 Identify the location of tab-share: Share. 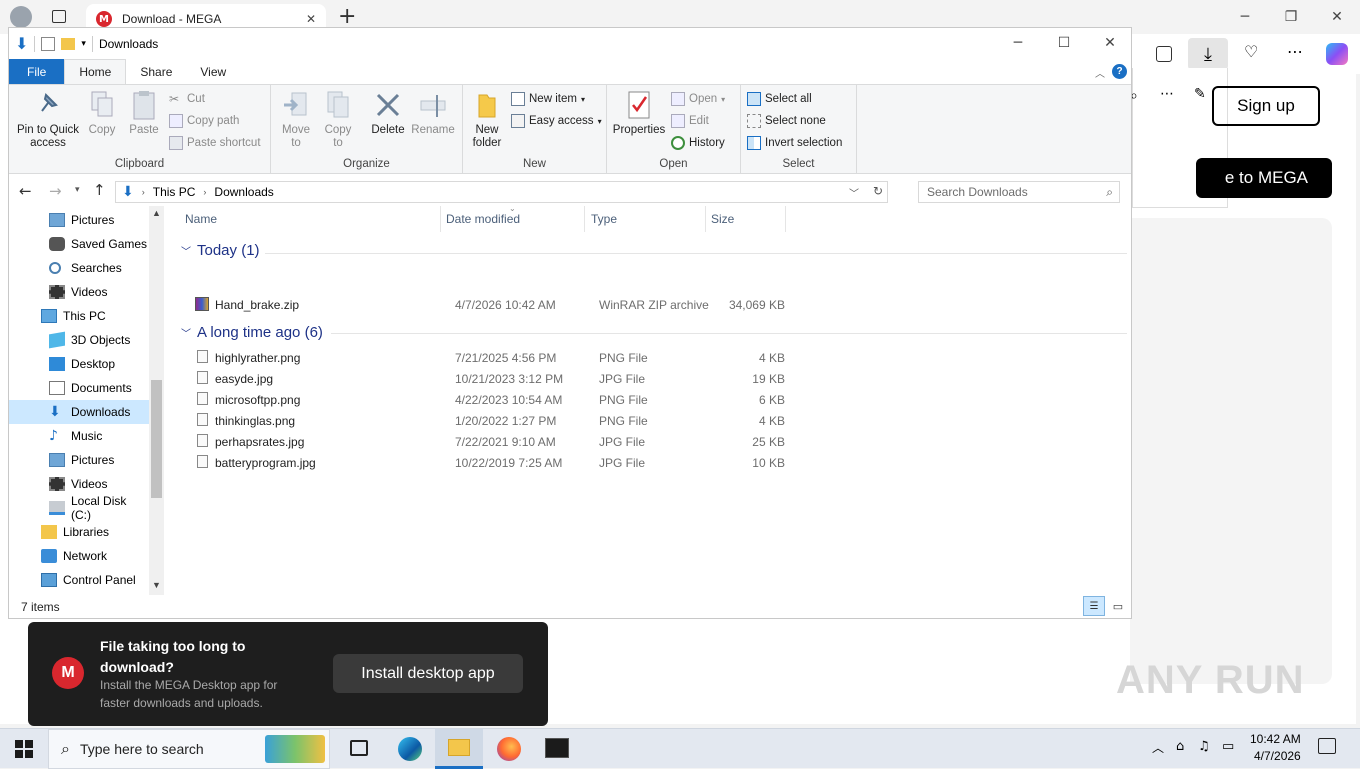
(156, 71).